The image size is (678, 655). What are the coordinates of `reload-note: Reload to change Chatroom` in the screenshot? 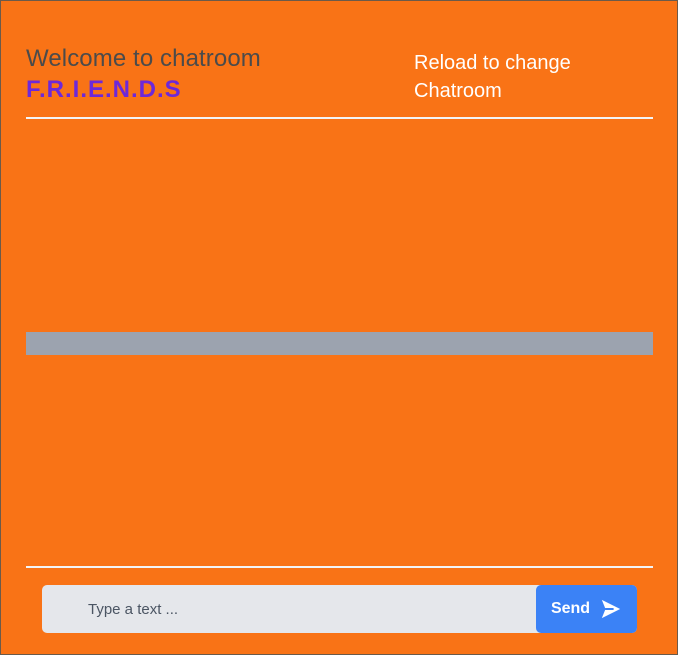 It's located at (524, 77).